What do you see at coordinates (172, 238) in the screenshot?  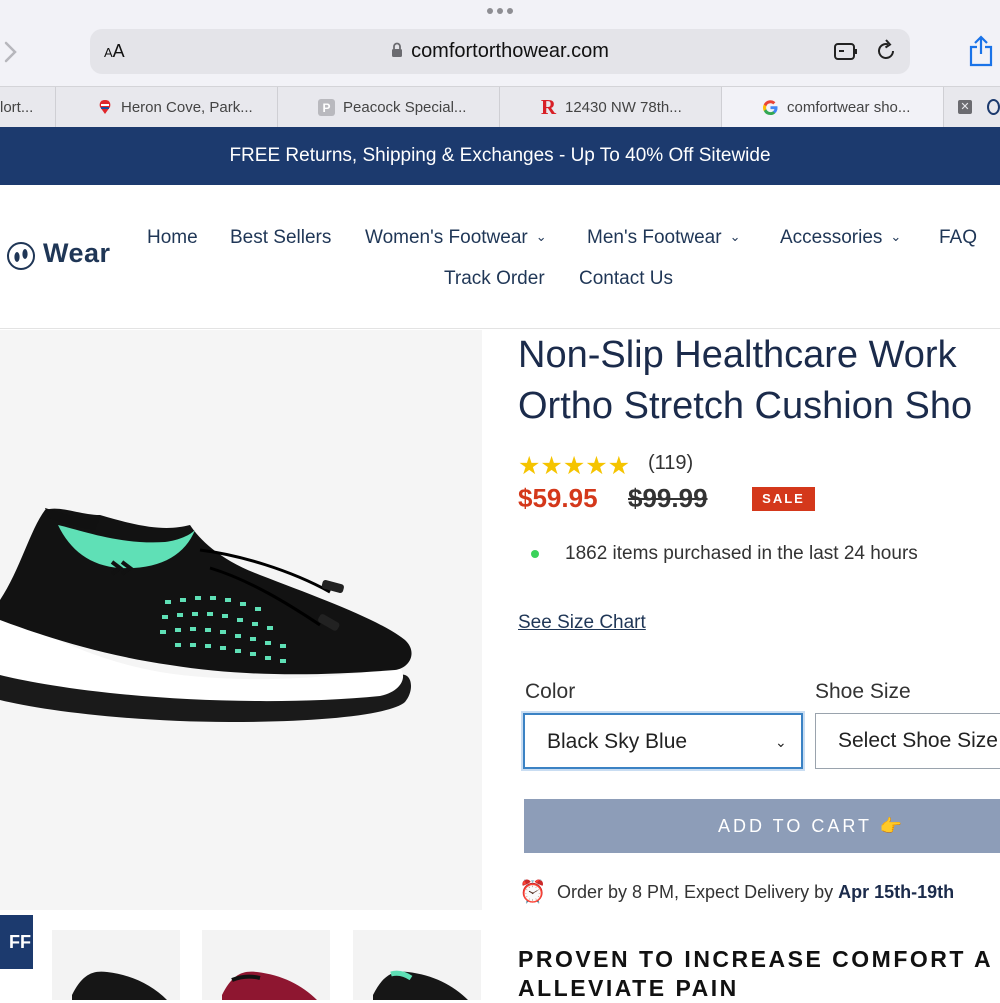 I see `nav-home: Home` at bounding box center [172, 238].